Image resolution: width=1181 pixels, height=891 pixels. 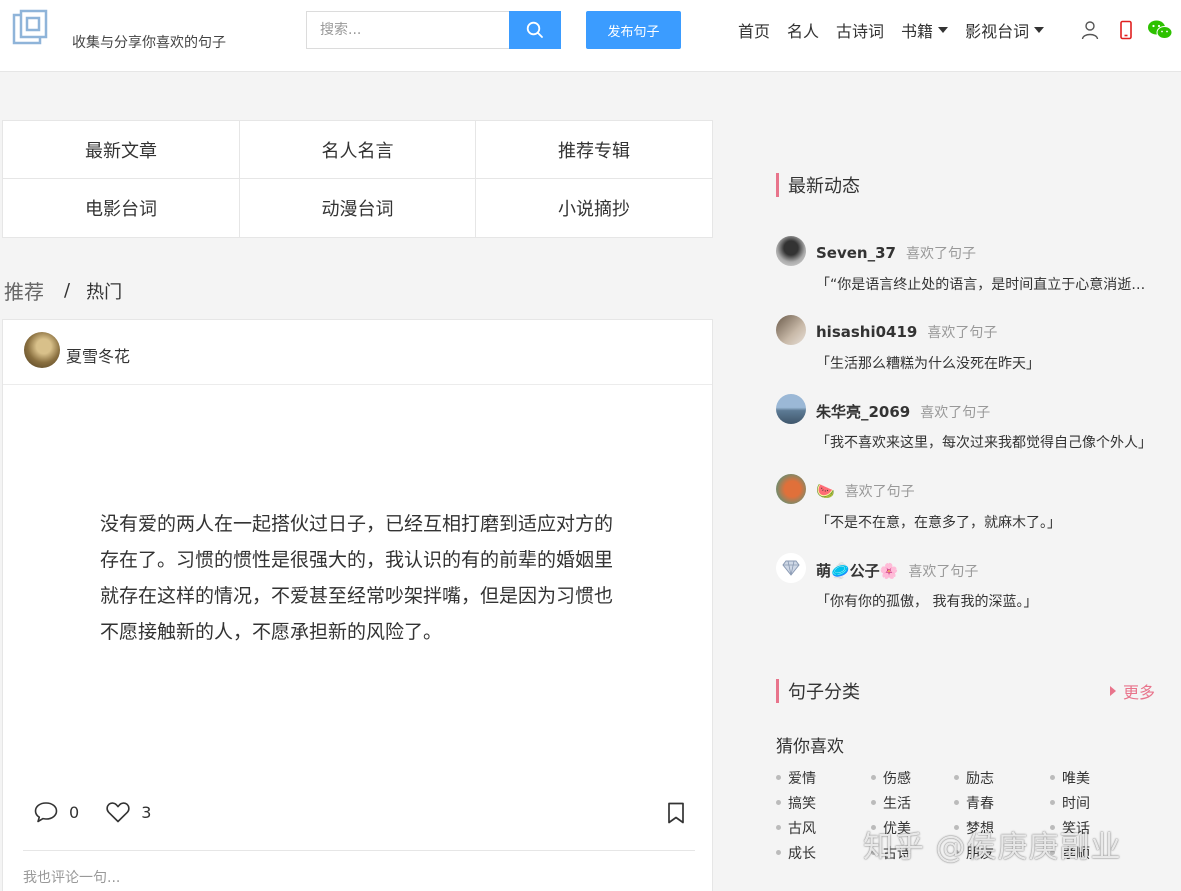 I want to click on tag-item: 成长, so click(x=823, y=852).